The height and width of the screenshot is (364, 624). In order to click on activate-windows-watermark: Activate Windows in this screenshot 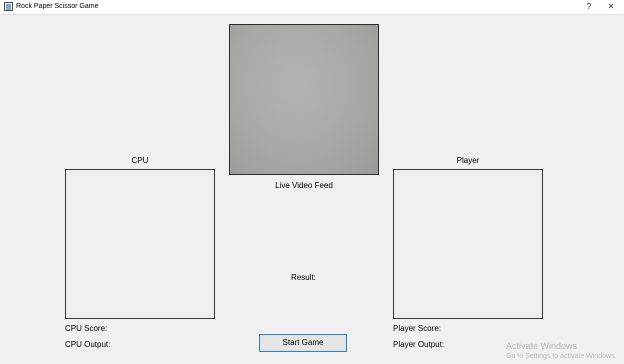, I will do `click(542, 346)`.